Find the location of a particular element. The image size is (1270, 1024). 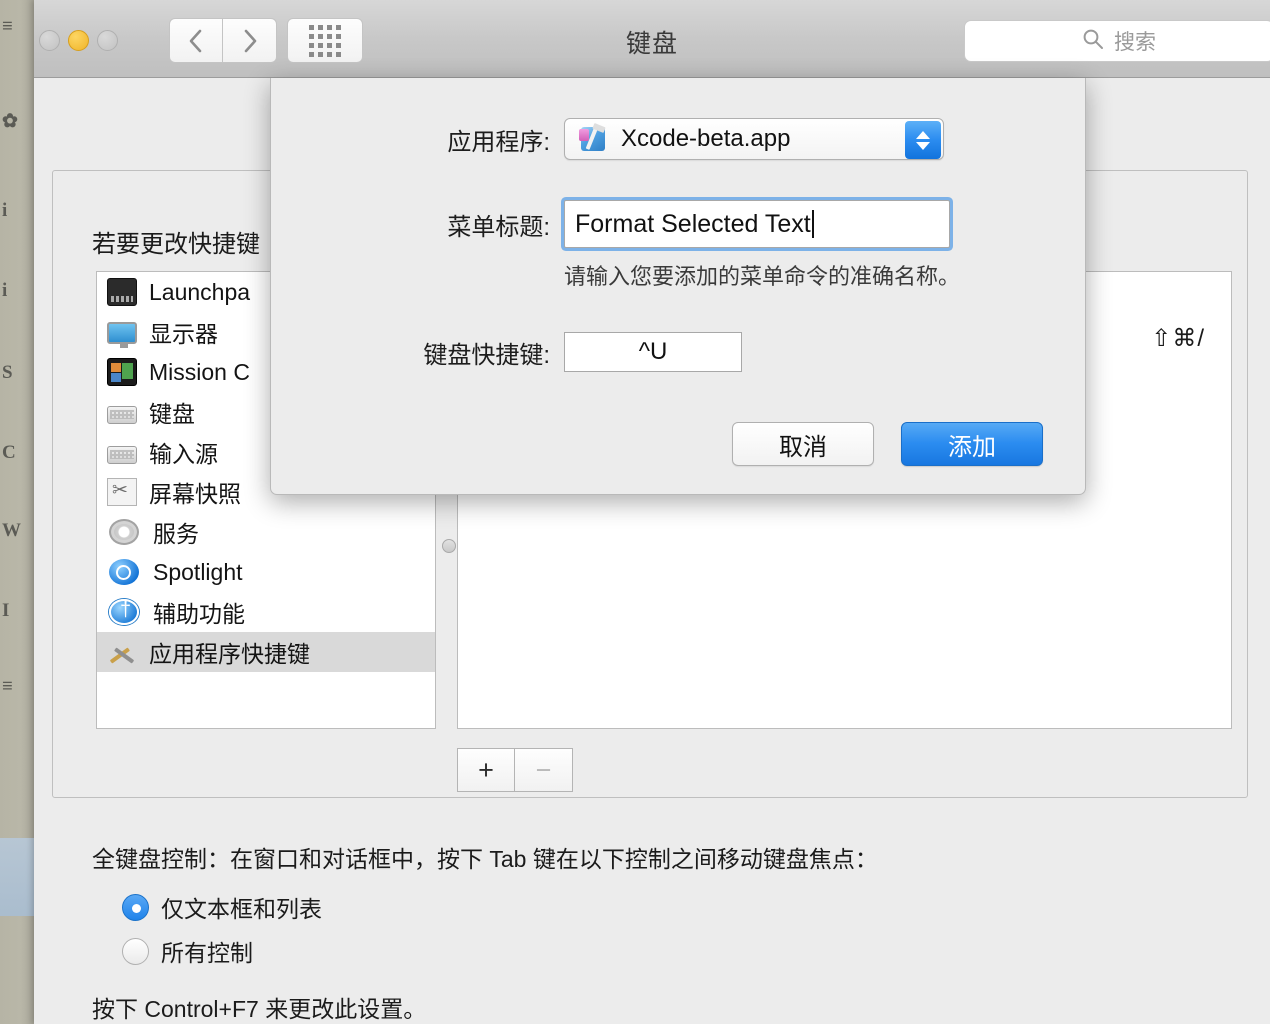

sidebar-item-label: 应用程序快捷键 is located at coordinates (229, 654).